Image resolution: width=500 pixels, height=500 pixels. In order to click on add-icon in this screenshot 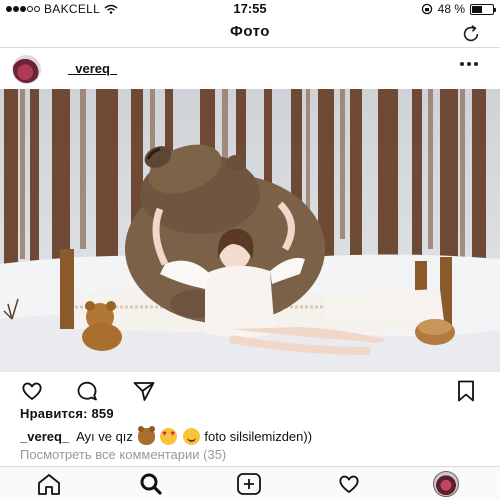, I will do `click(249, 484)`.